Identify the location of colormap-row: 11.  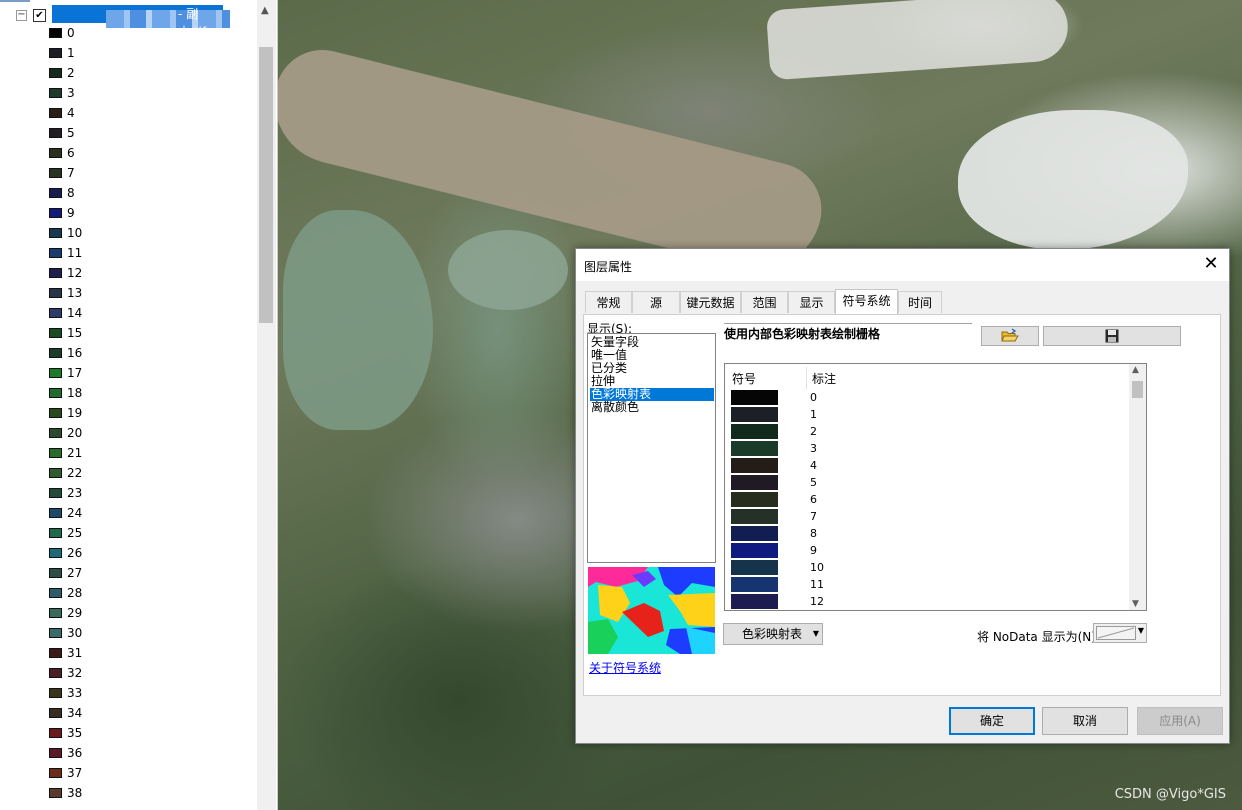
(921, 584).